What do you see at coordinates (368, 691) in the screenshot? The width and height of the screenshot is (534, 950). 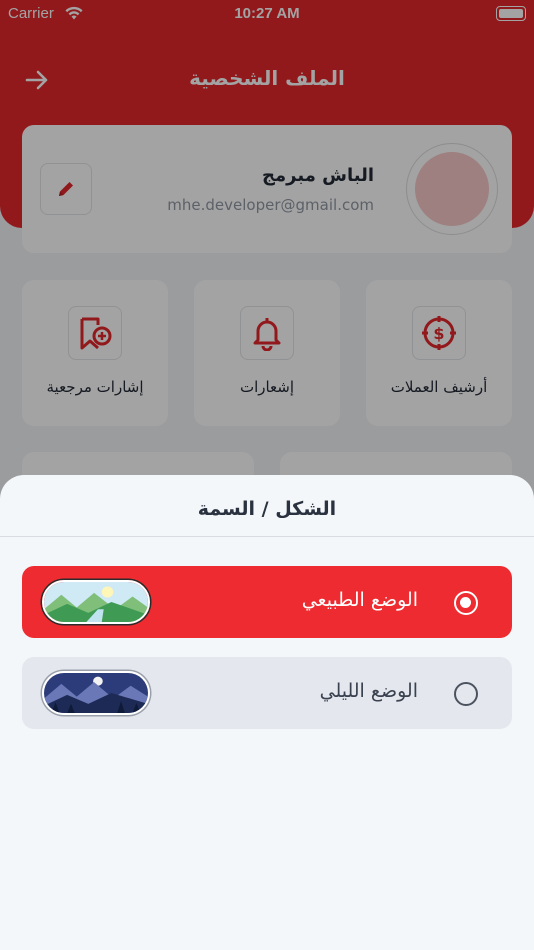 I see `option-label: الوضع الليلي` at bounding box center [368, 691].